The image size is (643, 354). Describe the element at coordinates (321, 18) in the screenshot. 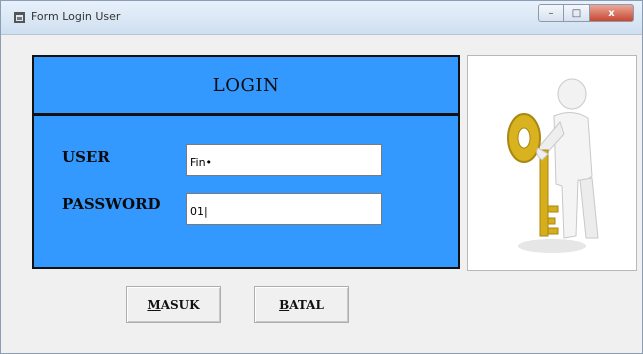

I see `title-bar: Form Login User – □ x` at that location.